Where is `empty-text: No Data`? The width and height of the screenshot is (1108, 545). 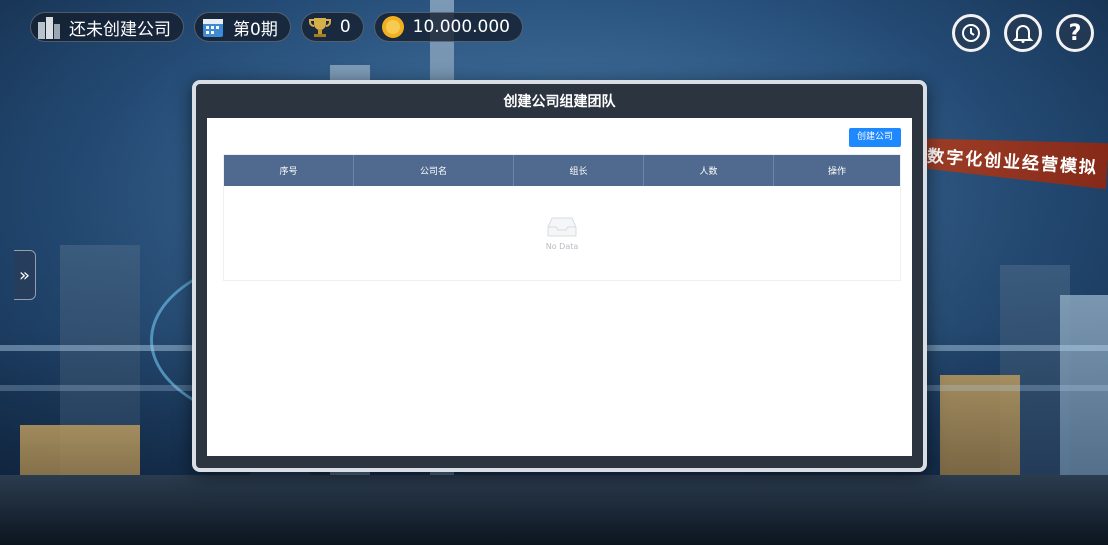
empty-text: No Data is located at coordinates (562, 246).